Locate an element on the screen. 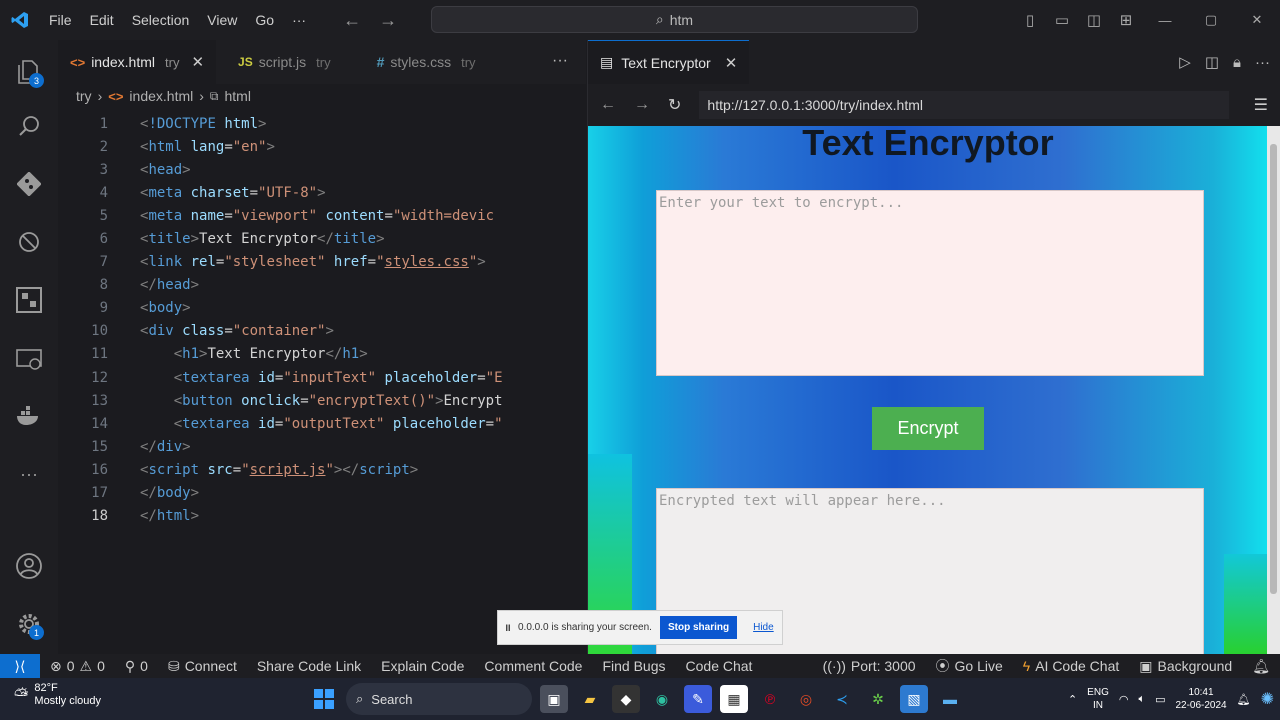  encrypt-button: Encrypt is located at coordinates (928, 428).